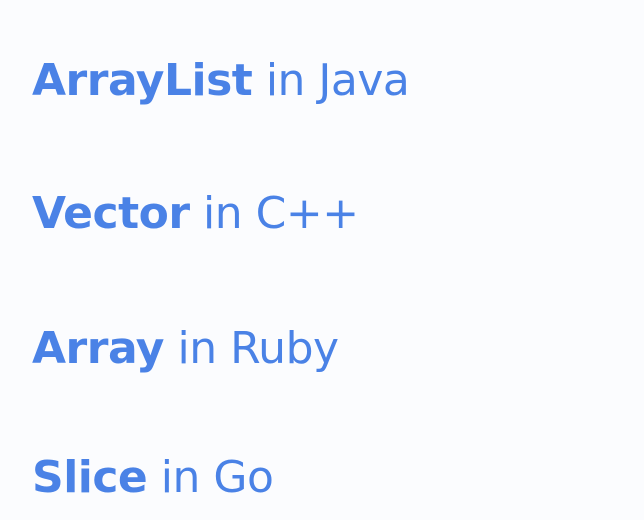 The height and width of the screenshot is (520, 644). I want to click on data-structure-name: Slice, so click(90, 477).